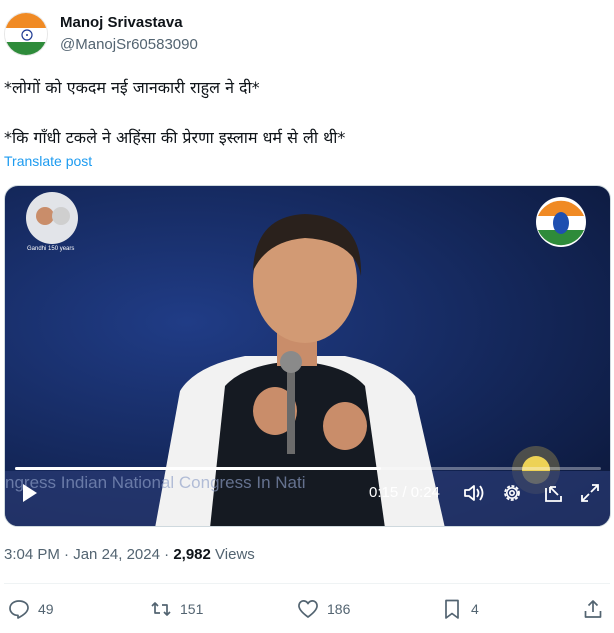  I want to click on repost-icon, so click(161, 609).